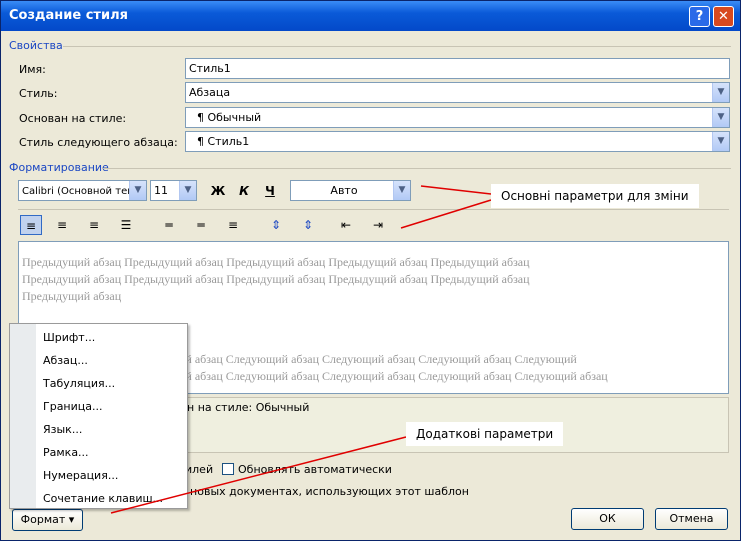 This screenshot has width=741, height=542. I want to click on annotation-extra: Додаткові параметри, so click(485, 434).